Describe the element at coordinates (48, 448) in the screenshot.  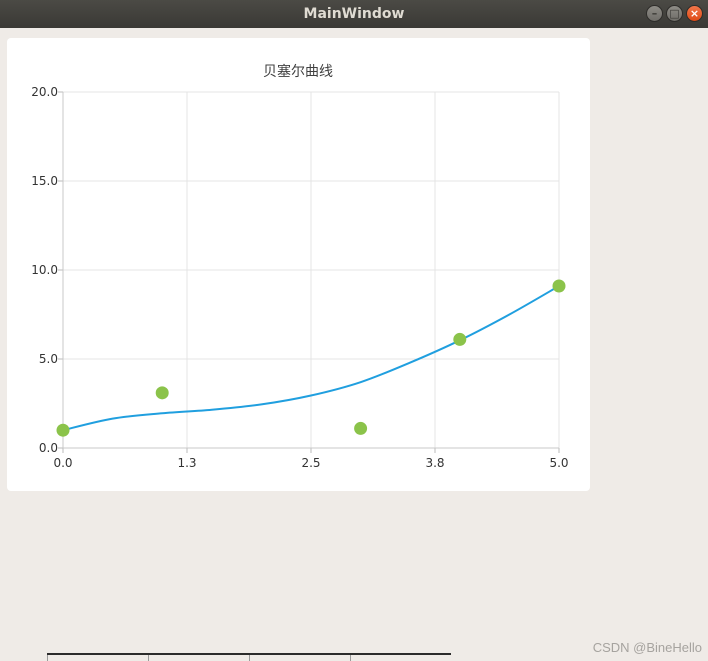
I see `y-tick-label: 0.0` at that location.